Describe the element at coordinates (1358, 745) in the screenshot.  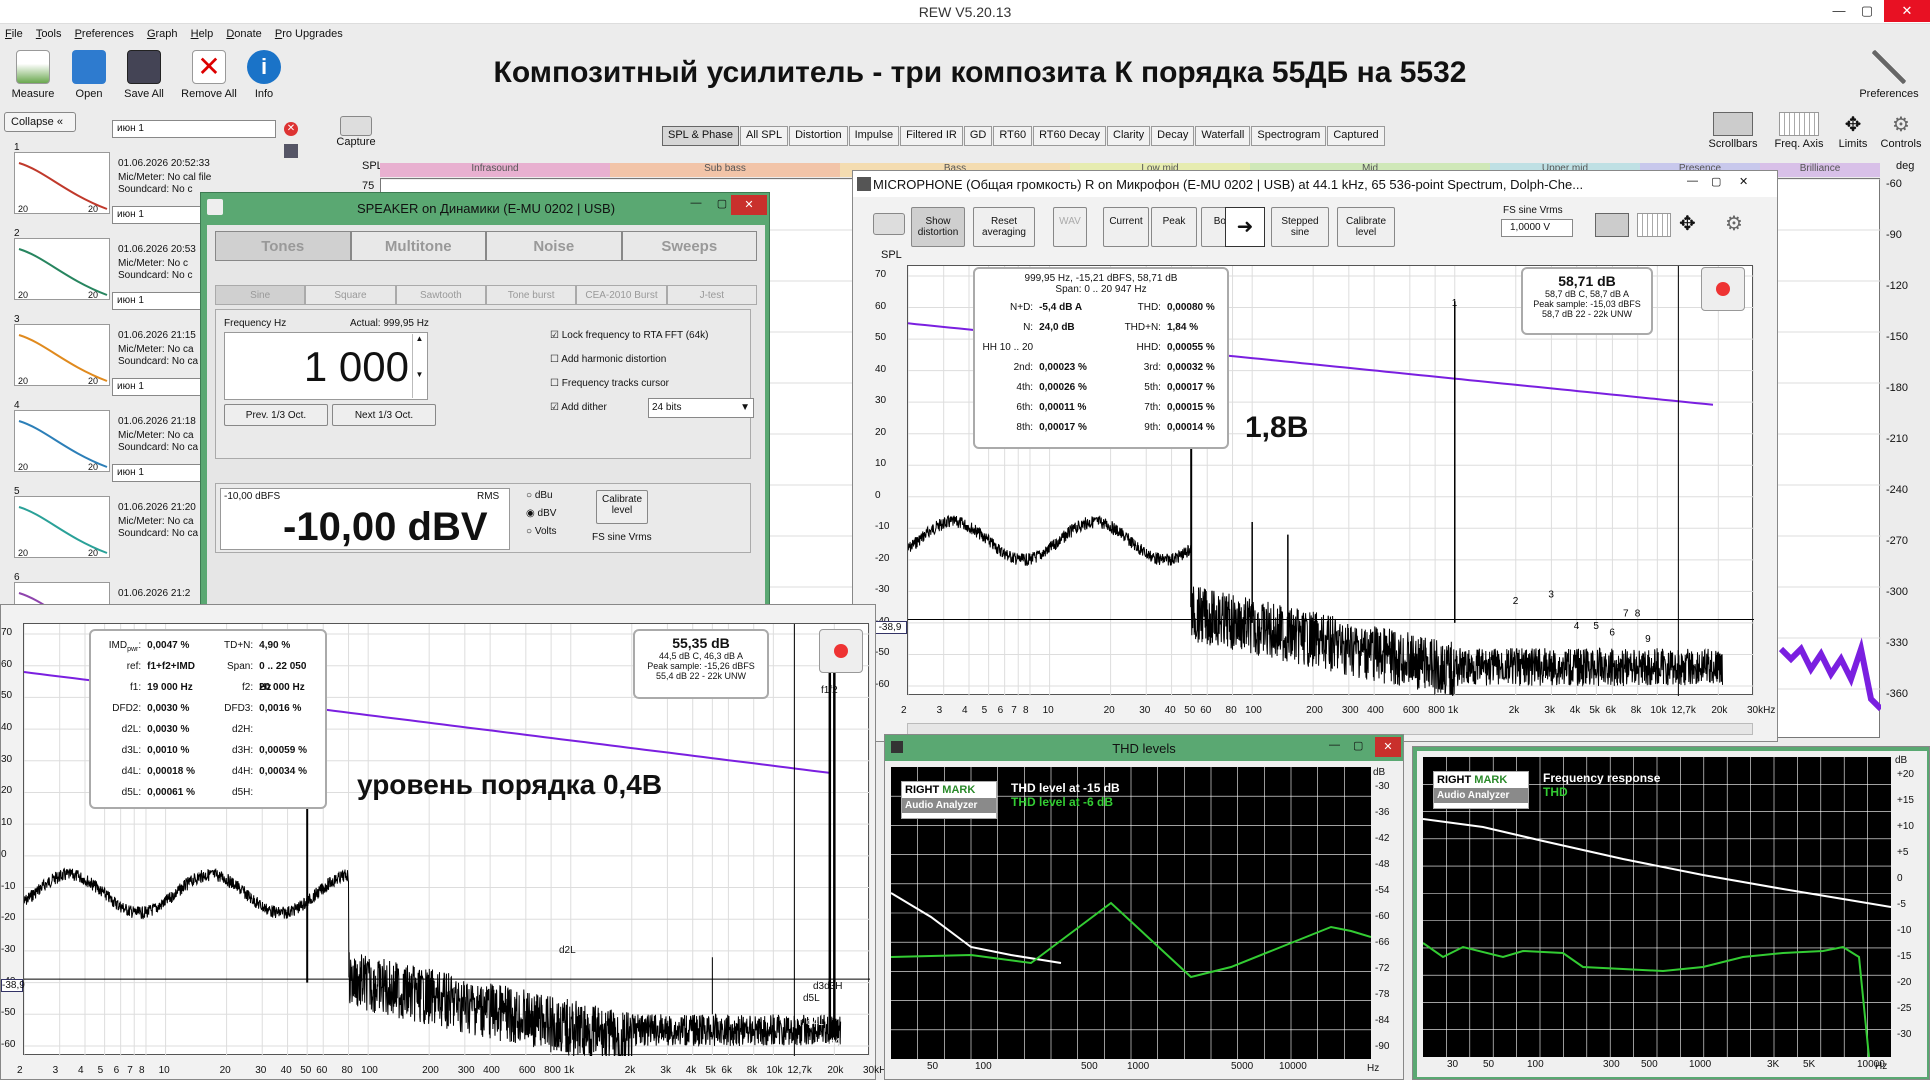
I see `thd-maximize-button: ▢` at that location.